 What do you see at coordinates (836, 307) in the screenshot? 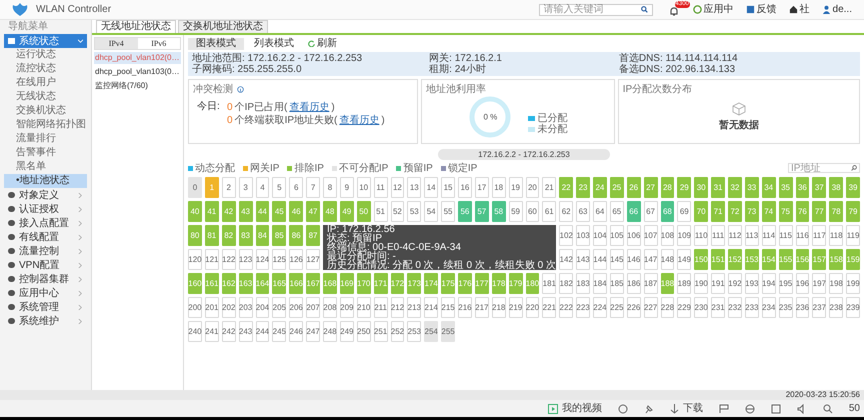
I see `ip-cell: 238` at bounding box center [836, 307].